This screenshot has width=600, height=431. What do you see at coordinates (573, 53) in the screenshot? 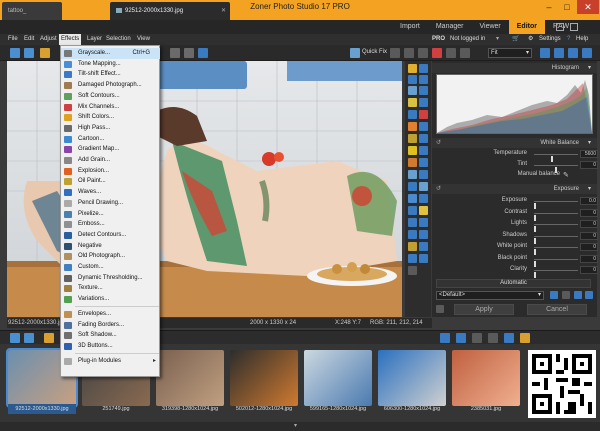
I see `split-view-icon` at bounding box center [573, 53].